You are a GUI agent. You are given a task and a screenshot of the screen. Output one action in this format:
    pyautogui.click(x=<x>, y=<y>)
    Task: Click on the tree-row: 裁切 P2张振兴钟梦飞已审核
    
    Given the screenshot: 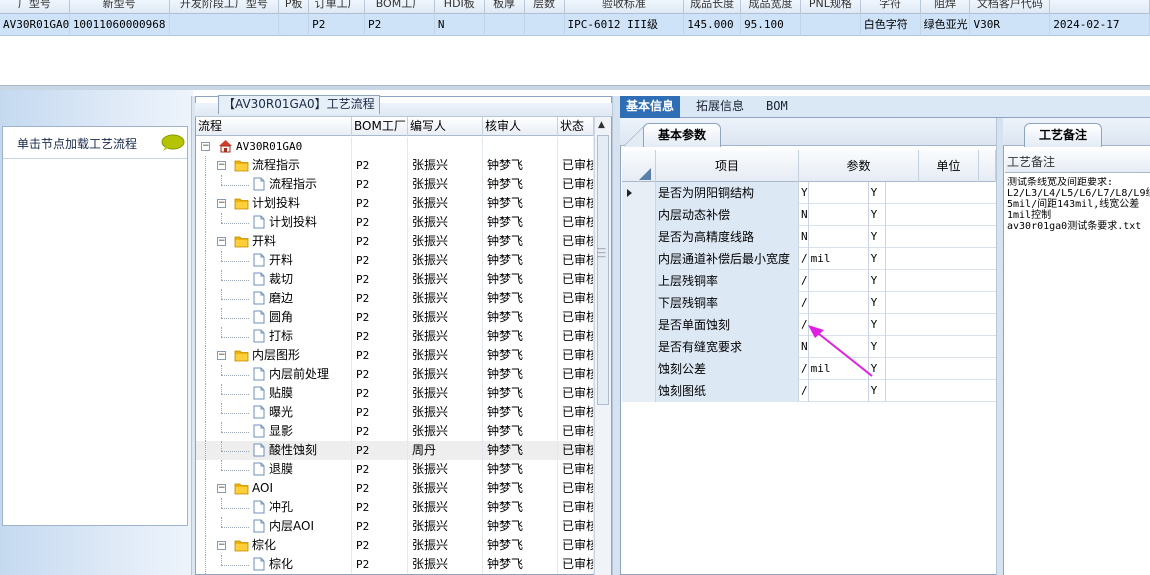 What is the action you would take?
    pyautogui.click(x=395, y=279)
    